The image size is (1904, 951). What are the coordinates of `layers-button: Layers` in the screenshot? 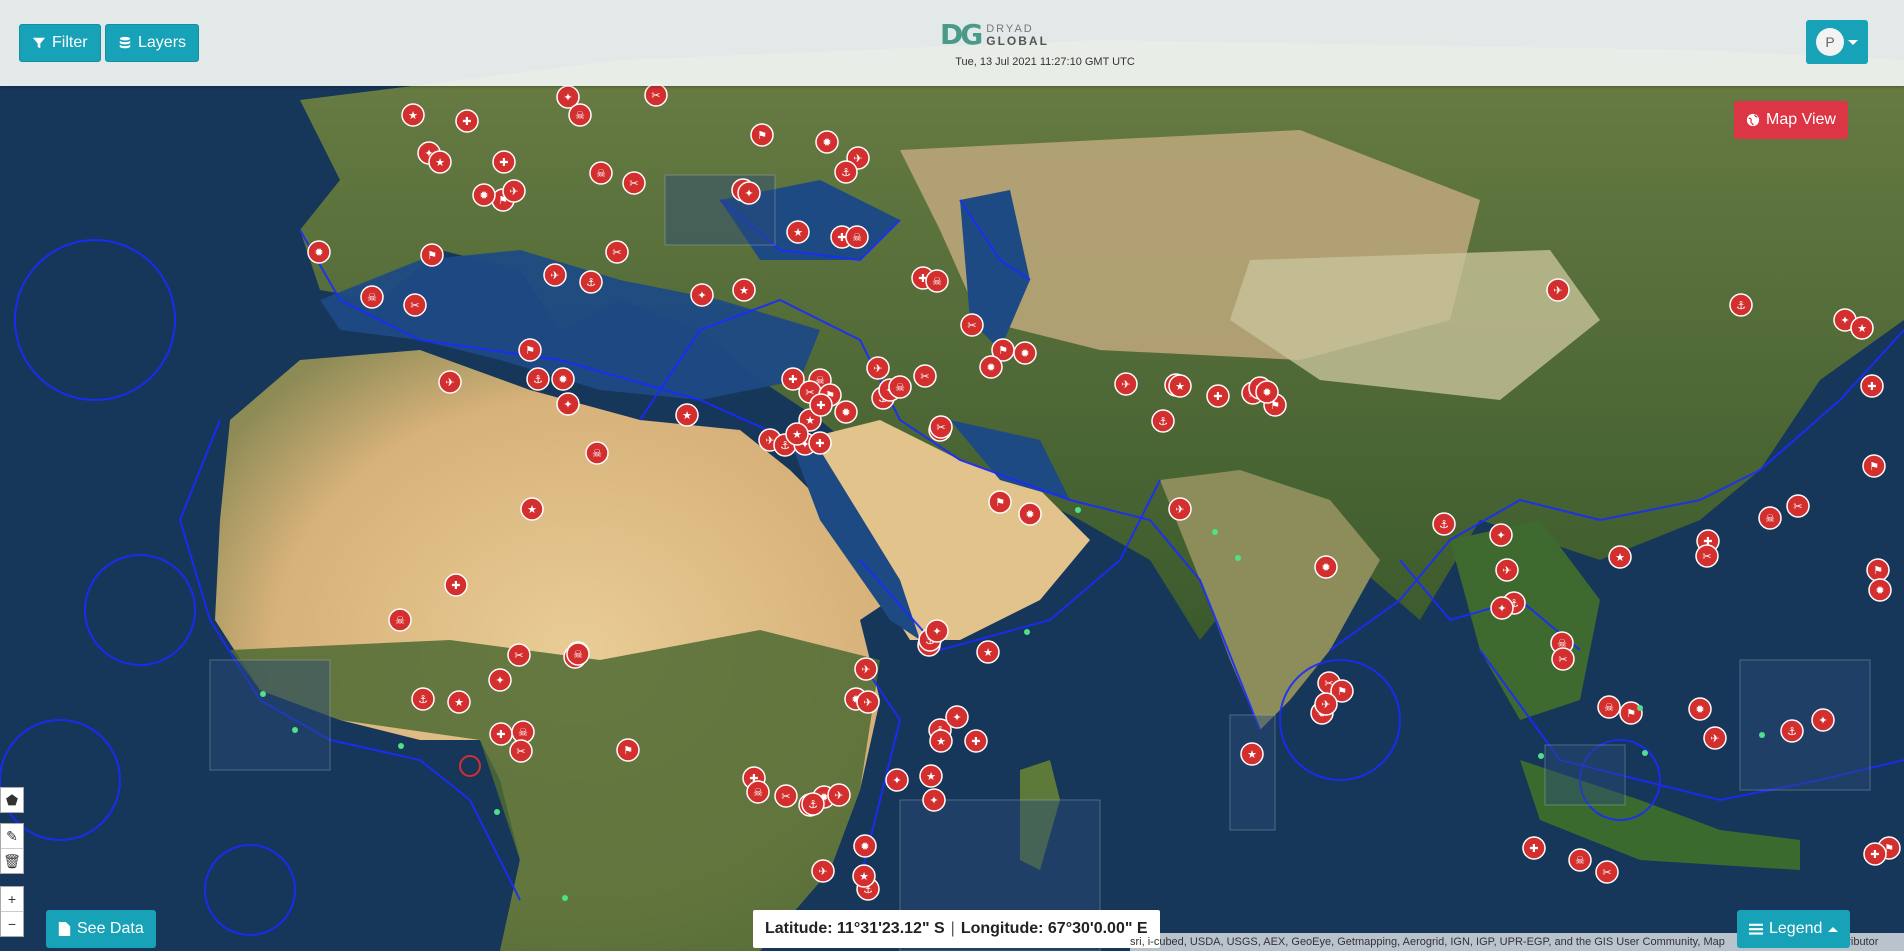 It's located at (152, 43).